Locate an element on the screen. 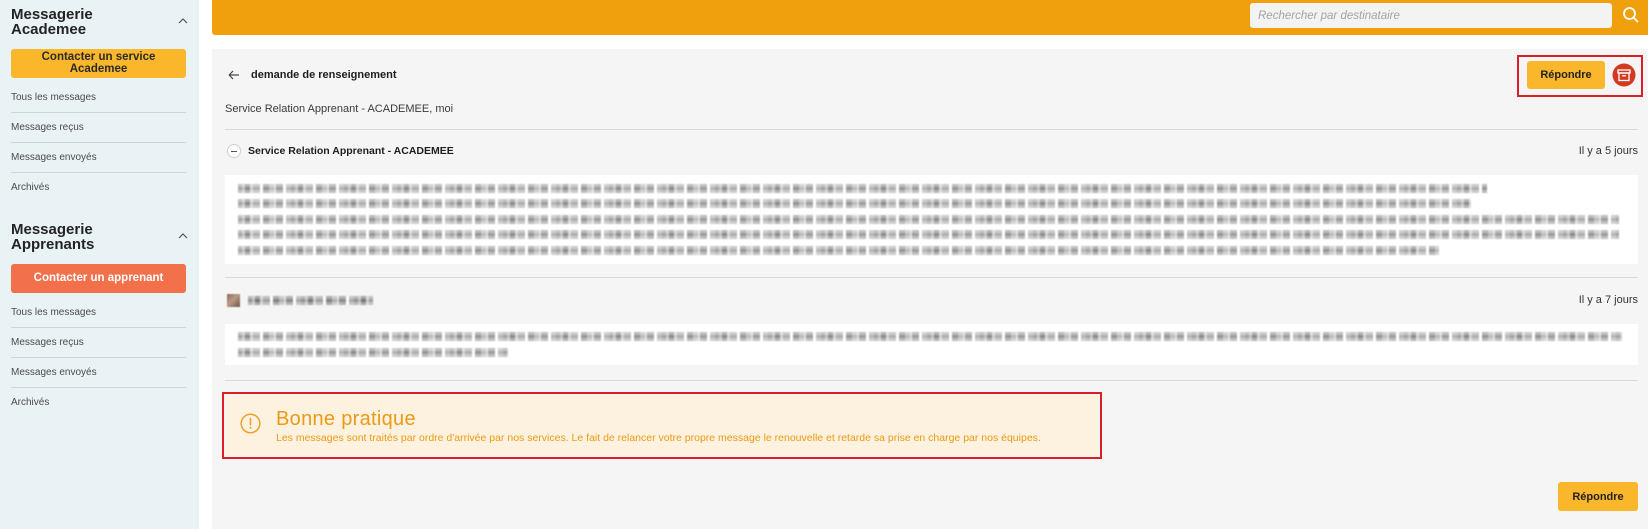 The image size is (1651, 529). section-title-apprenants: Messagerie Apprenants is located at coordinates (53, 237).